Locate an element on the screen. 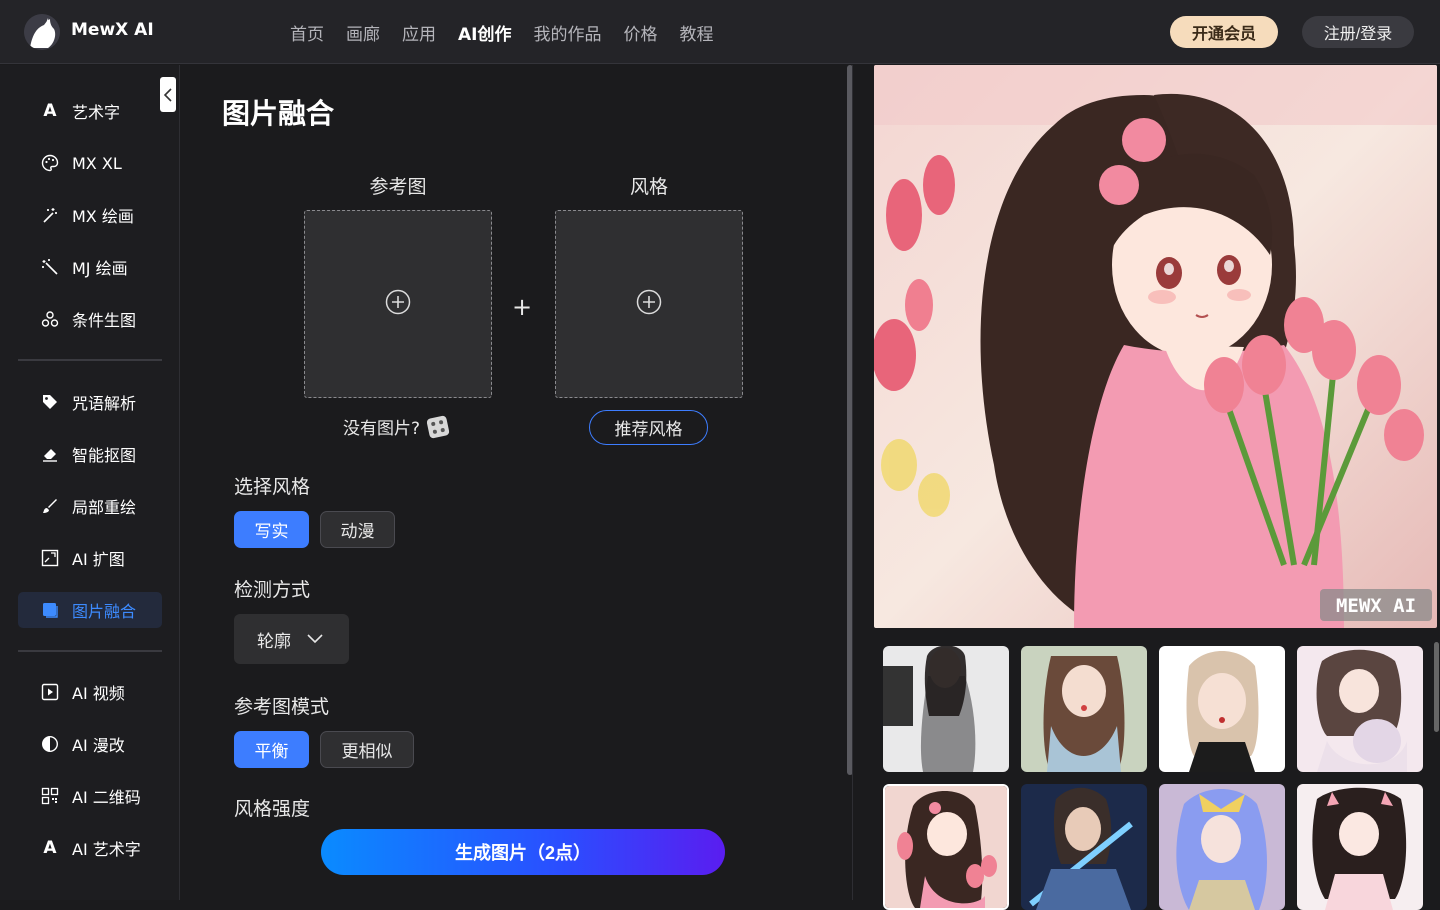  nodes-icon is located at coordinates (50, 319).